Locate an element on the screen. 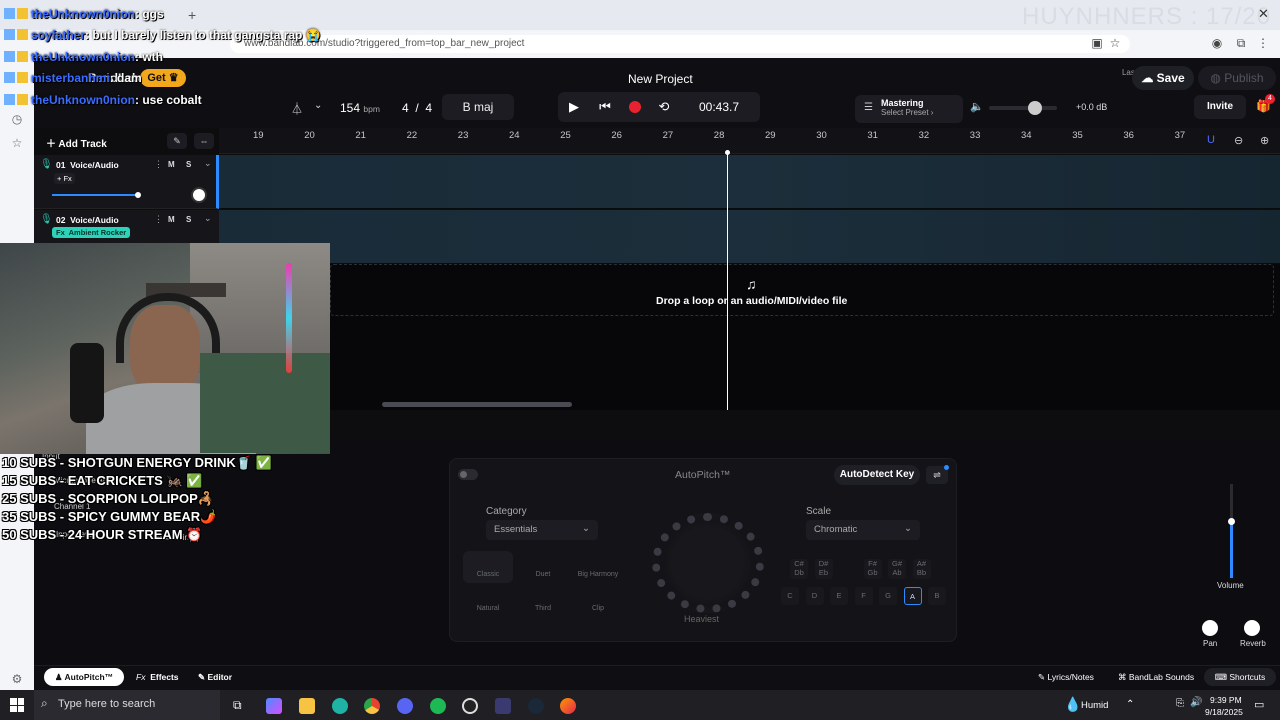 The height and width of the screenshot is (720, 1280). loop-button: ⟲ is located at coordinates (664, 107).